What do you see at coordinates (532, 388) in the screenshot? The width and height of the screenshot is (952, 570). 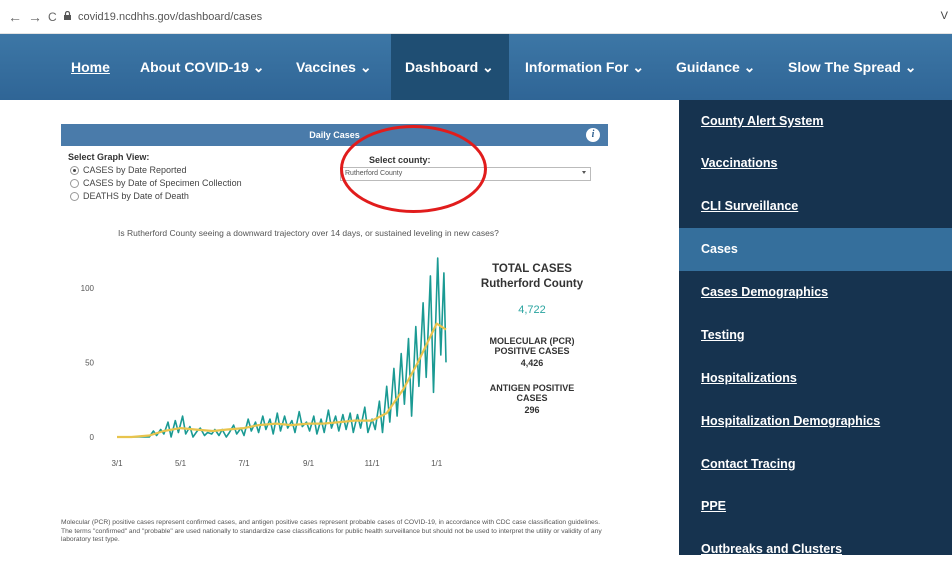 I see `antigen-title-line-1: ANTIGEN POSITIVE` at bounding box center [532, 388].